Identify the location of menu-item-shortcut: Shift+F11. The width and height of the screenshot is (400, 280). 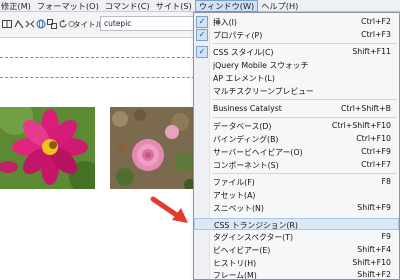
(371, 51).